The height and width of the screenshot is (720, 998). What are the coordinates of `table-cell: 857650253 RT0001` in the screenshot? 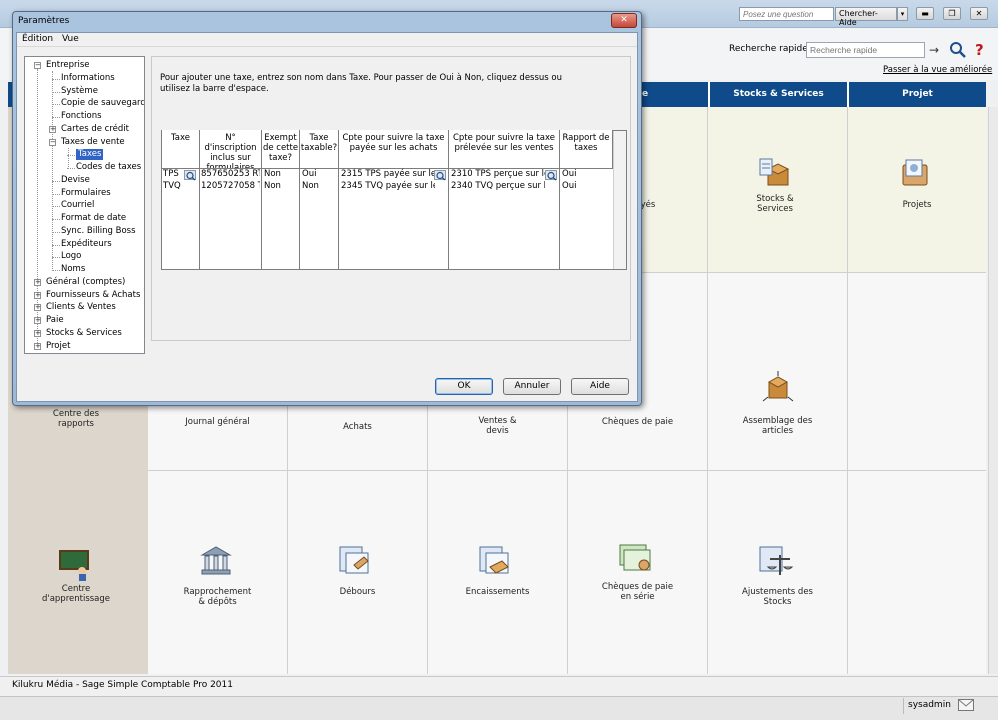 It's located at (230, 174).